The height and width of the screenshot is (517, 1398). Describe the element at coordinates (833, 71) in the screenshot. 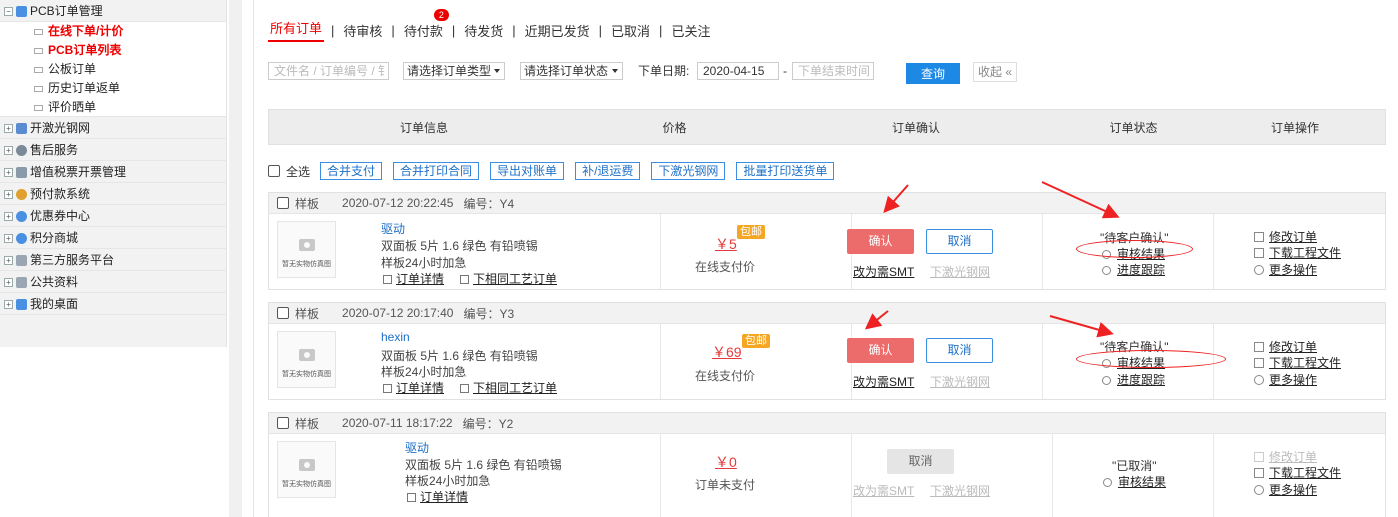

I see `date-end-input: 下单结束时间` at that location.